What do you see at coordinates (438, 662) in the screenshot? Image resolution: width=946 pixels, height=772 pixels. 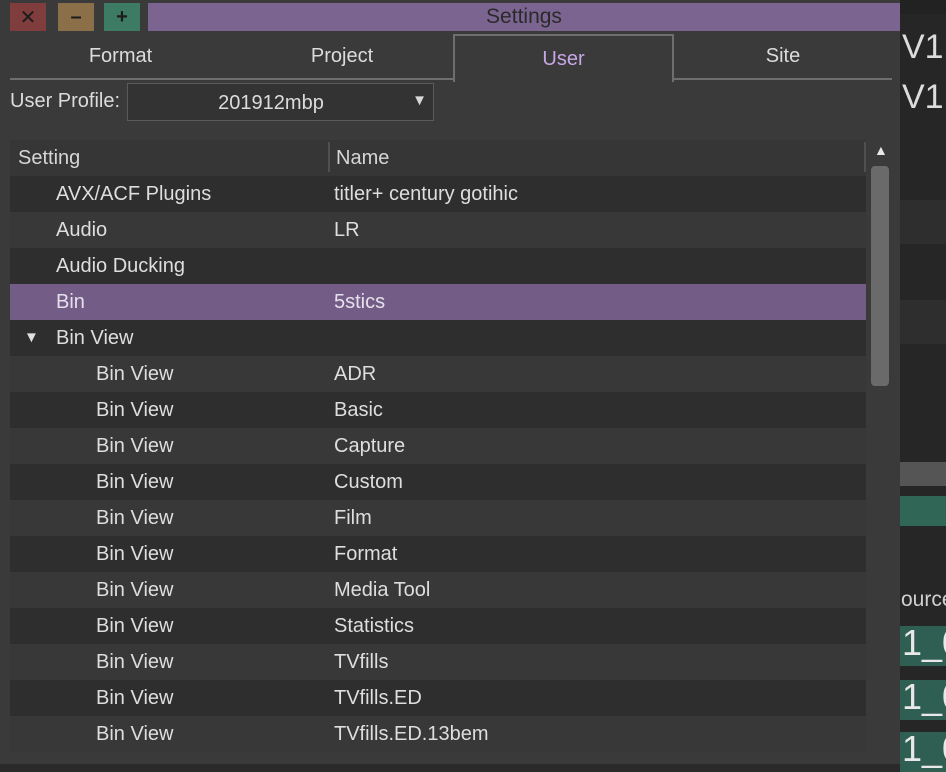 I see `table-row: Bin View TVfills` at bounding box center [438, 662].